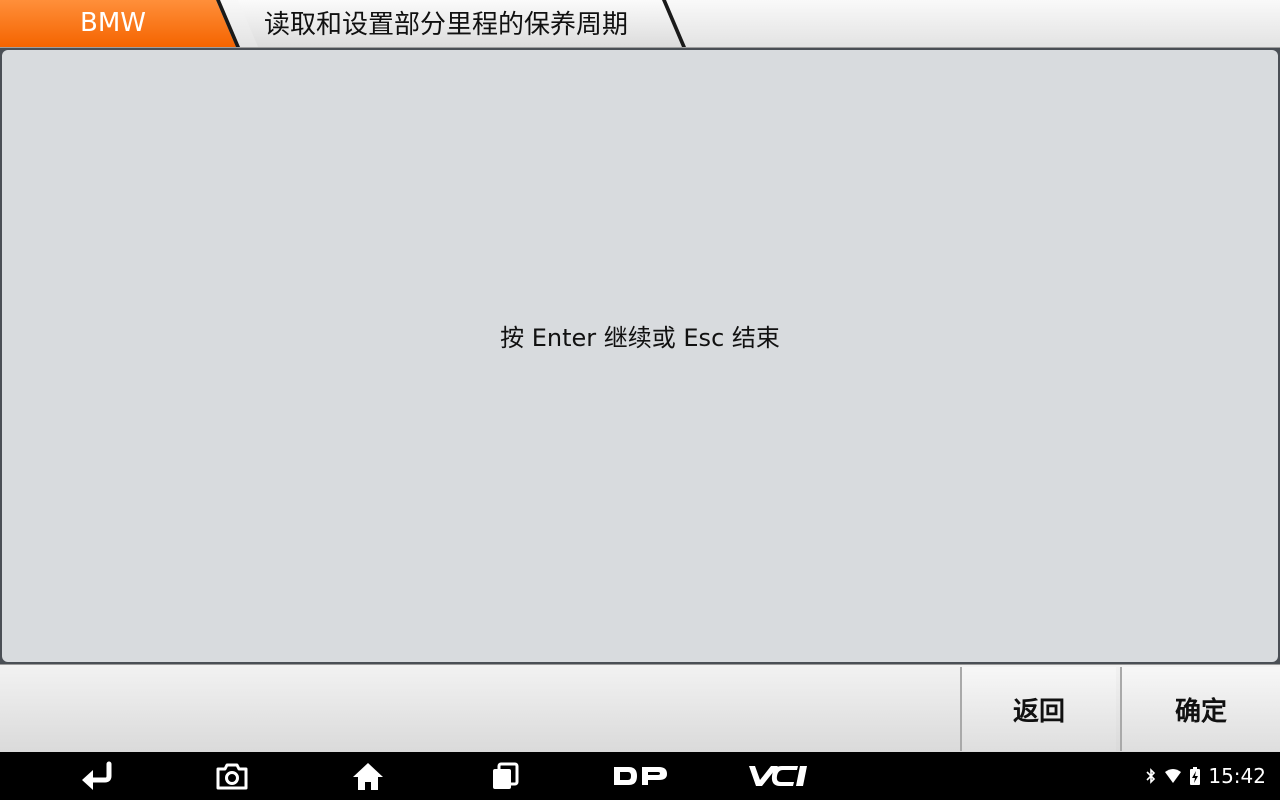 Image resolution: width=1280 pixels, height=800 pixels. I want to click on wifi-icon, so click(1173, 776).